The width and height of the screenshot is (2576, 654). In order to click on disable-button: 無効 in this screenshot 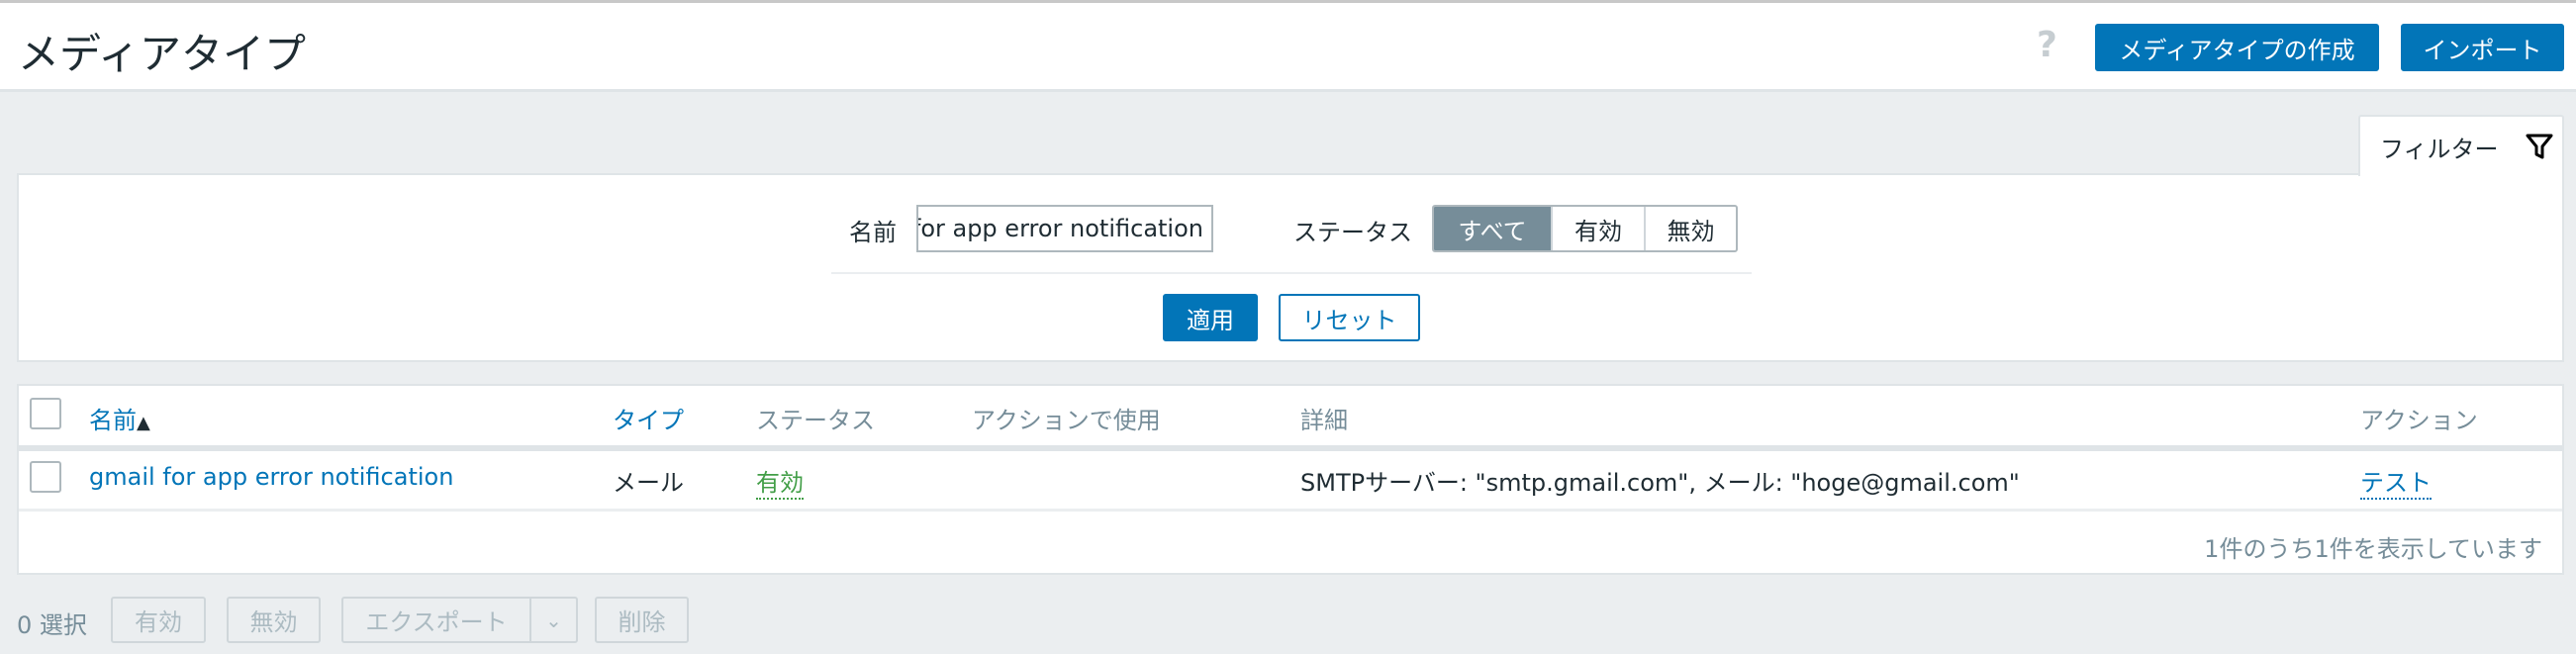, I will do `click(274, 620)`.